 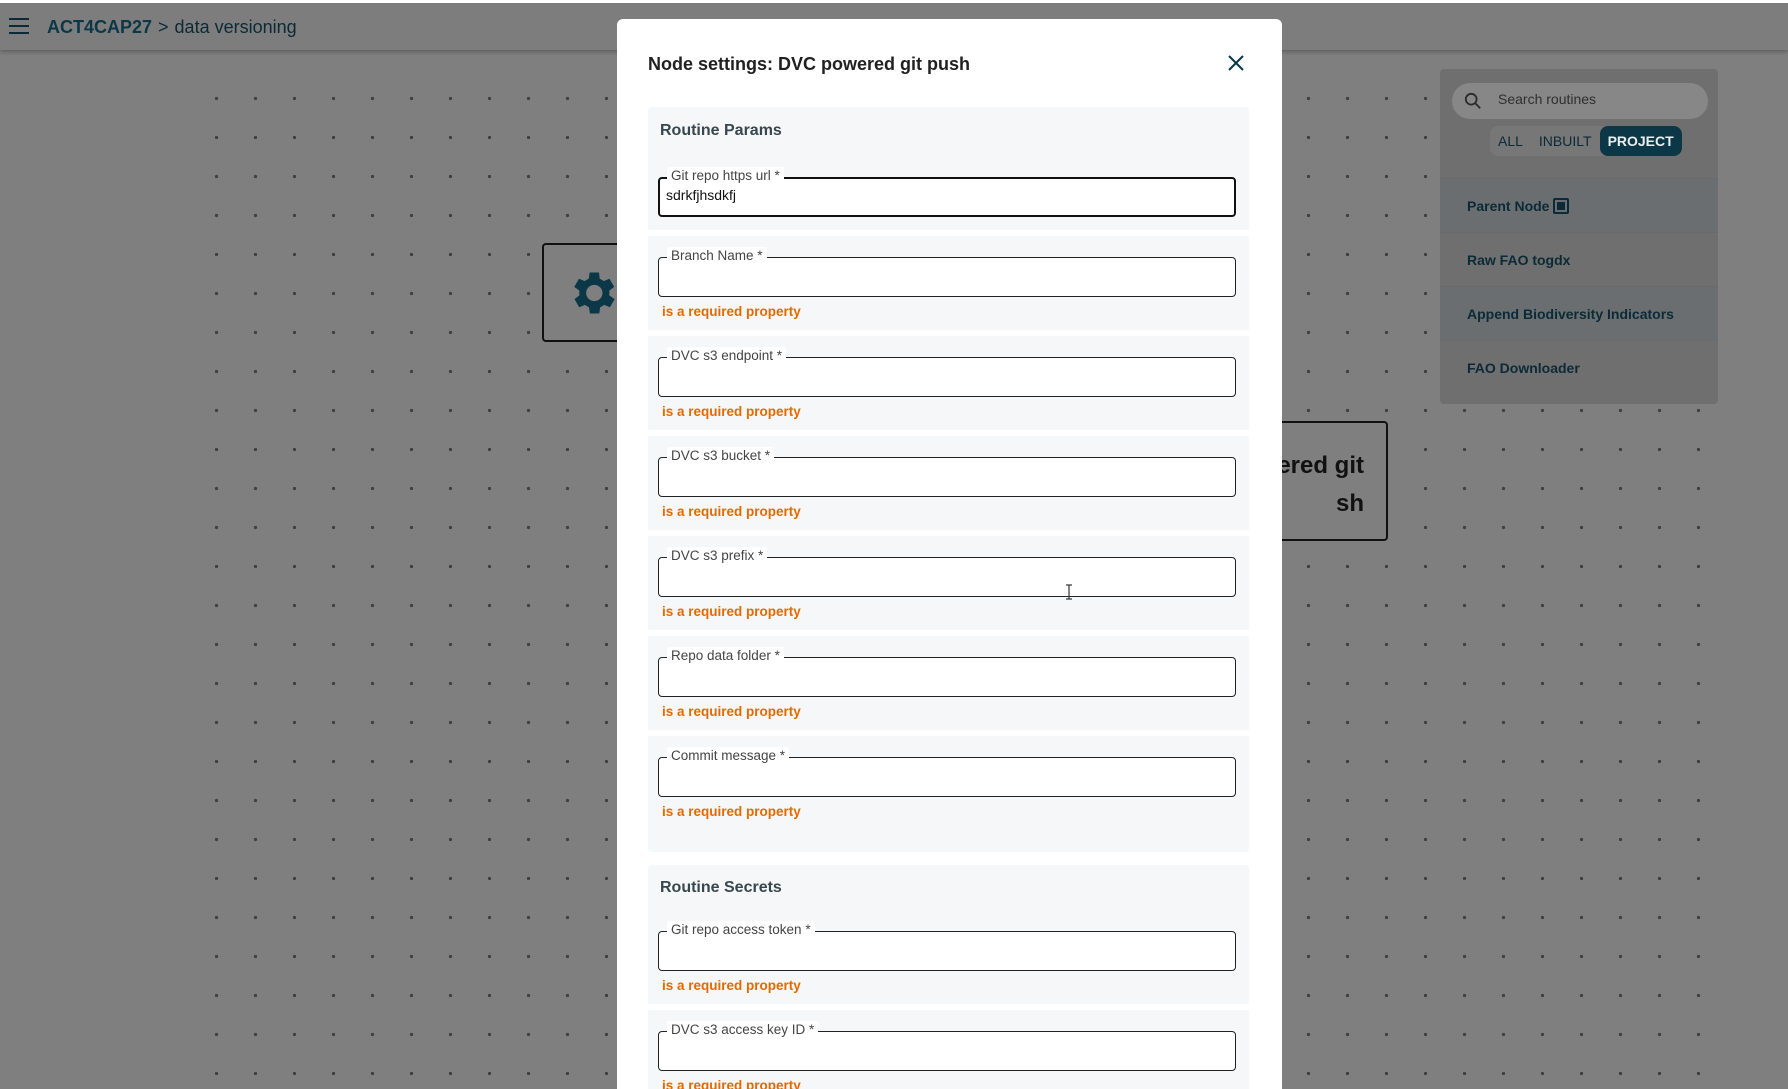 What do you see at coordinates (1640, 141) in the screenshot?
I see `filter-project: PROJECT` at bounding box center [1640, 141].